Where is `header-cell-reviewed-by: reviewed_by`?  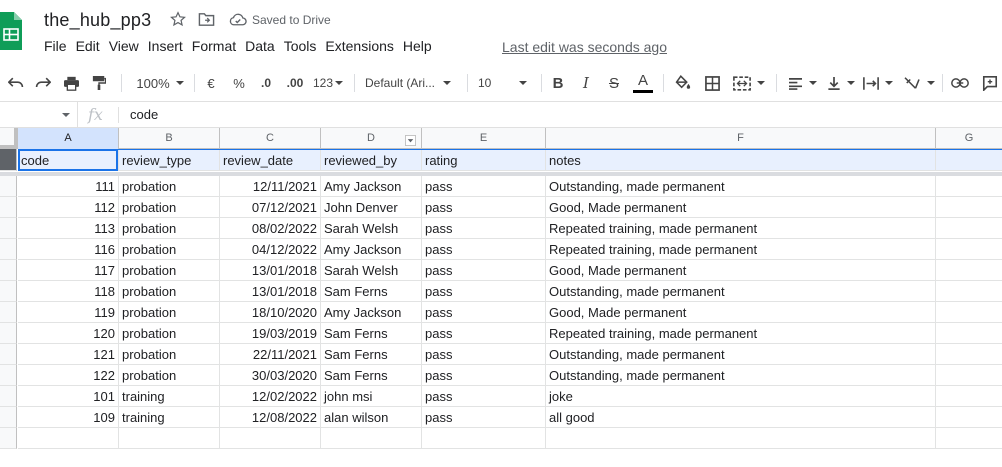 header-cell-reviewed-by: reviewed_by is located at coordinates (371, 160).